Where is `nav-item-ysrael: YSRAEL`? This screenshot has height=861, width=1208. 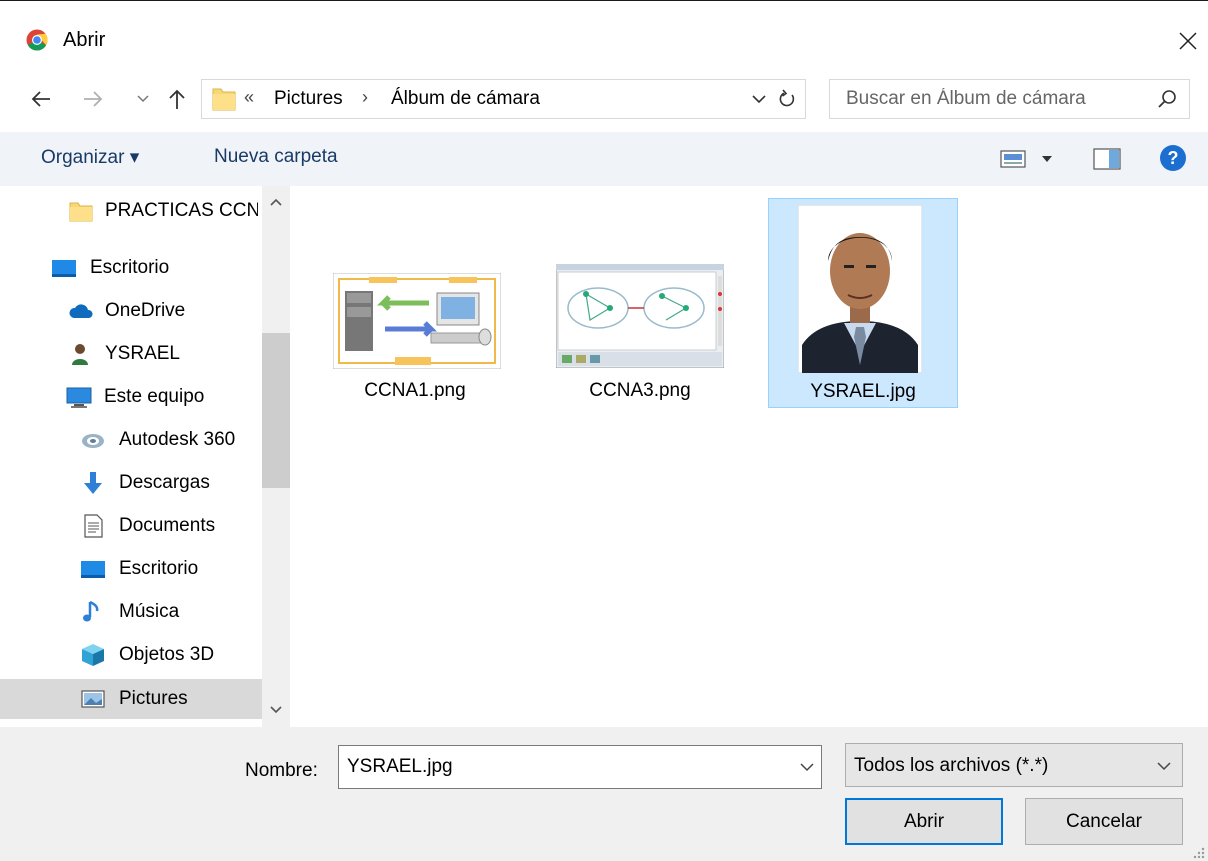
nav-item-ysrael: YSRAEL is located at coordinates (131, 354).